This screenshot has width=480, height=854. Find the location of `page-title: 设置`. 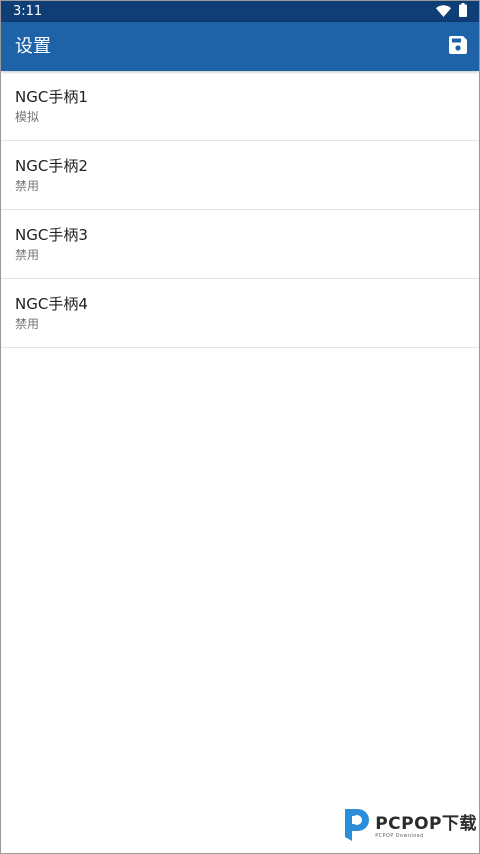

page-title: 设置 is located at coordinates (33, 46).